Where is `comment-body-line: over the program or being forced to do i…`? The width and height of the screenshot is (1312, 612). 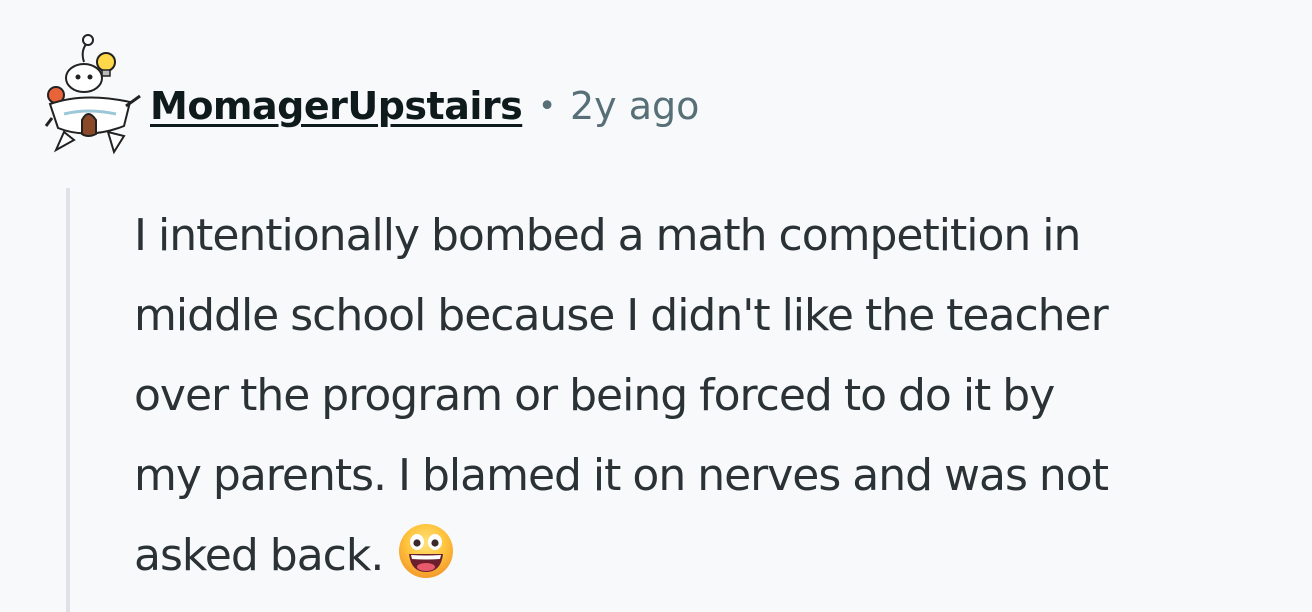
comment-body-line: over the program or being forced to do i… is located at coordinates (594, 395).